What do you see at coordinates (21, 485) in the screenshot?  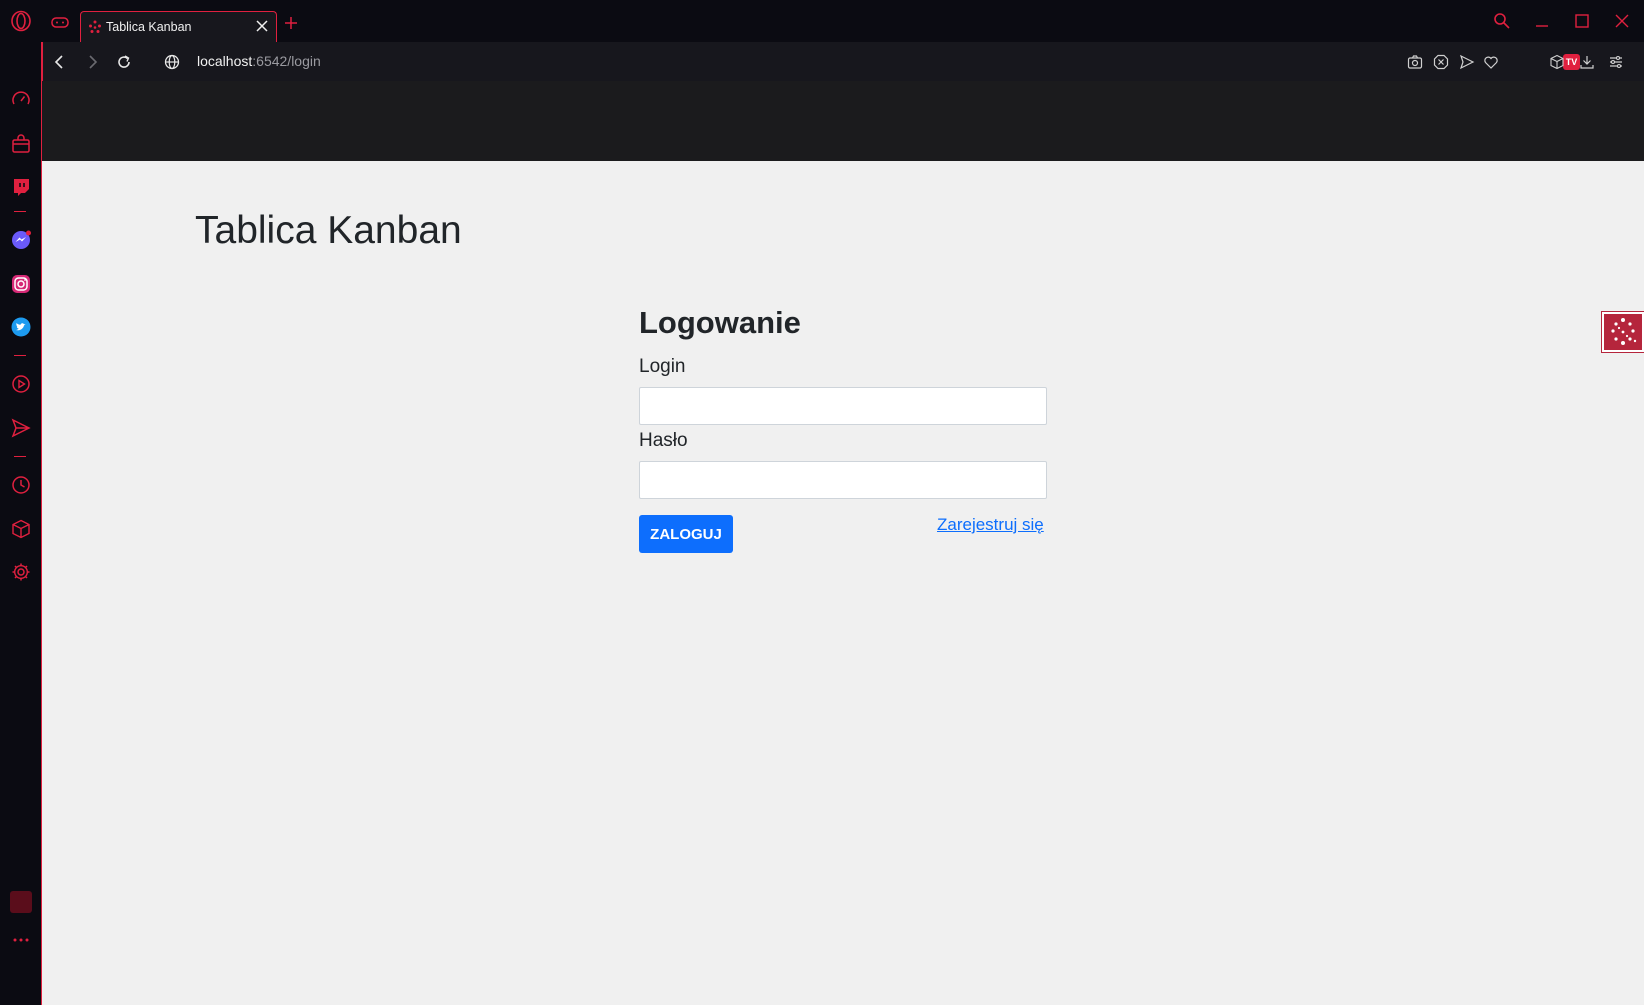 I see `history-icon` at bounding box center [21, 485].